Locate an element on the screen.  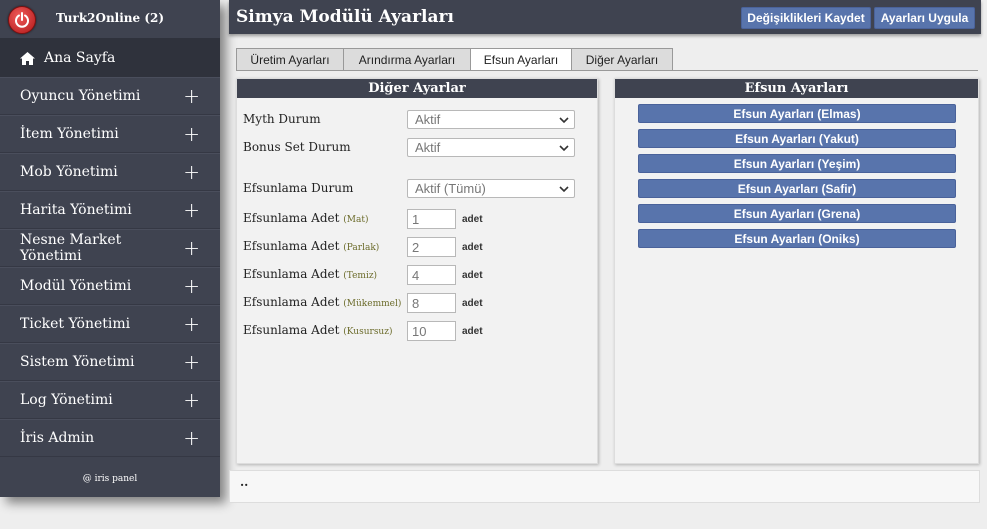
bonus-label: Bonus Set Durum is located at coordinates (297, 147).